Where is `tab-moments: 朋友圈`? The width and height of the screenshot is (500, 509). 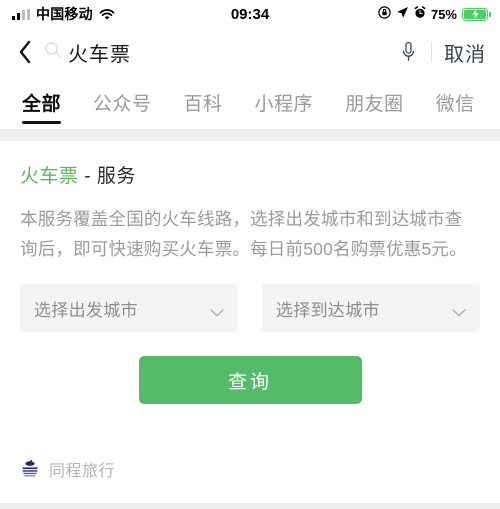
tab-moments: 朋友圈 is located at coordinates (374, 102).